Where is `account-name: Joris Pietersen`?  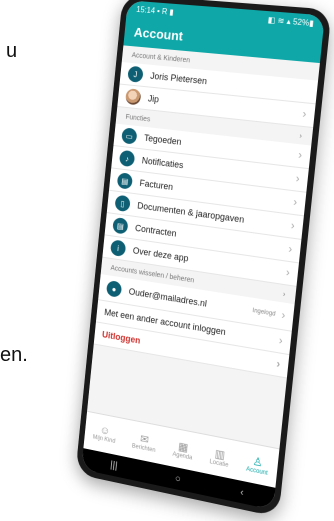 account-name: Joris Pietersen is located at coordinates (179, 78).